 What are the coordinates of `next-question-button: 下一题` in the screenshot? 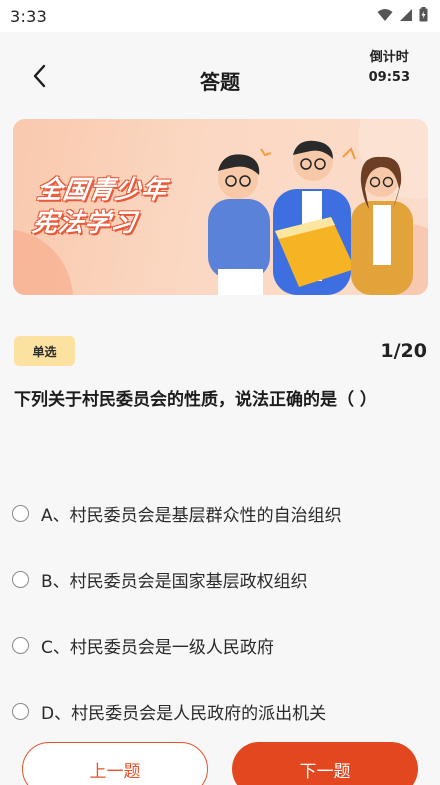 It's located at (325, 763).